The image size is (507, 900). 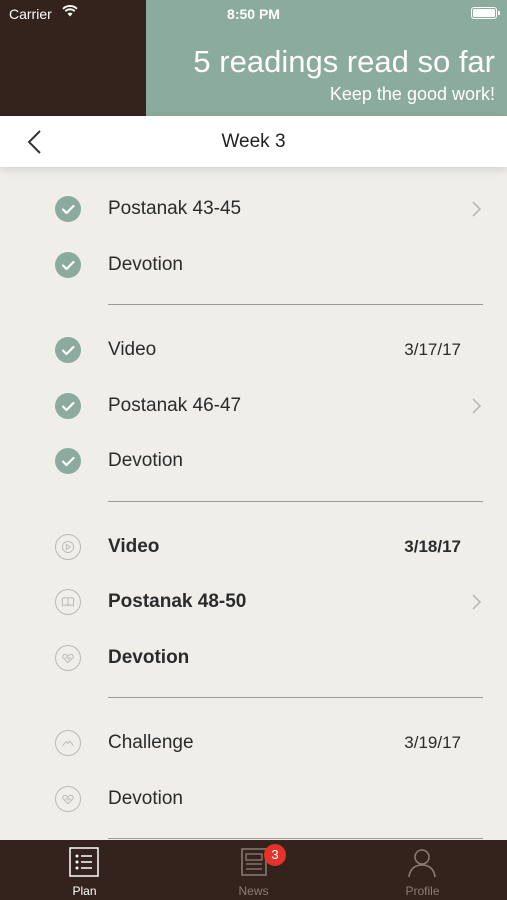 I want to click on tab-news: 3 News, so click(x=253, y=870).